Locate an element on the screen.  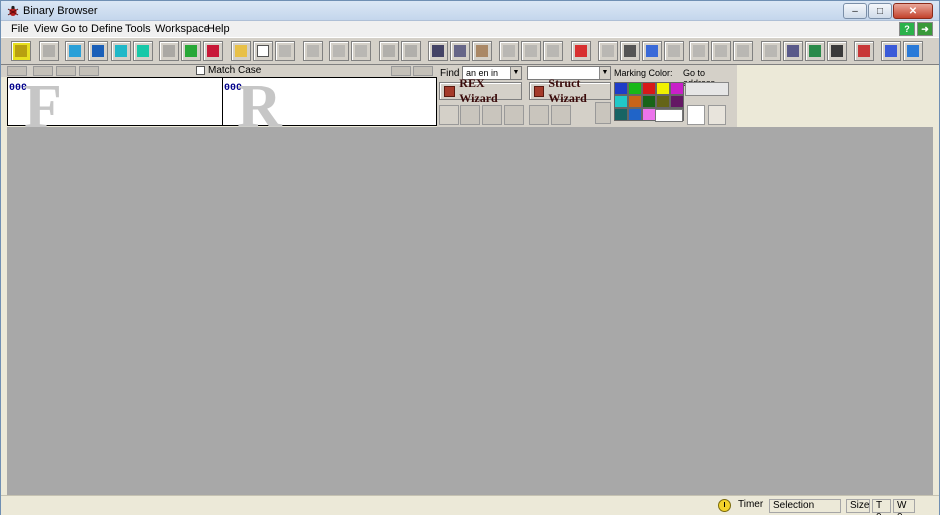
size-label: Size is located at coordinates (858, 506).